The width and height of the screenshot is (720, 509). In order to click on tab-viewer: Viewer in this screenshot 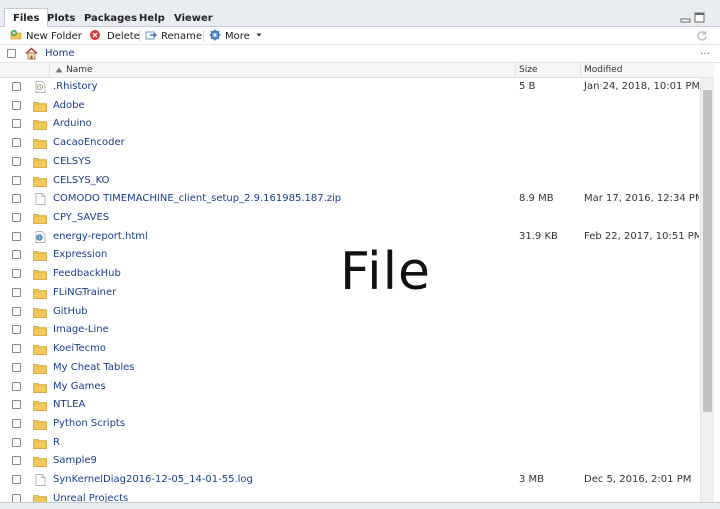, I will do `click(193, 17)`.